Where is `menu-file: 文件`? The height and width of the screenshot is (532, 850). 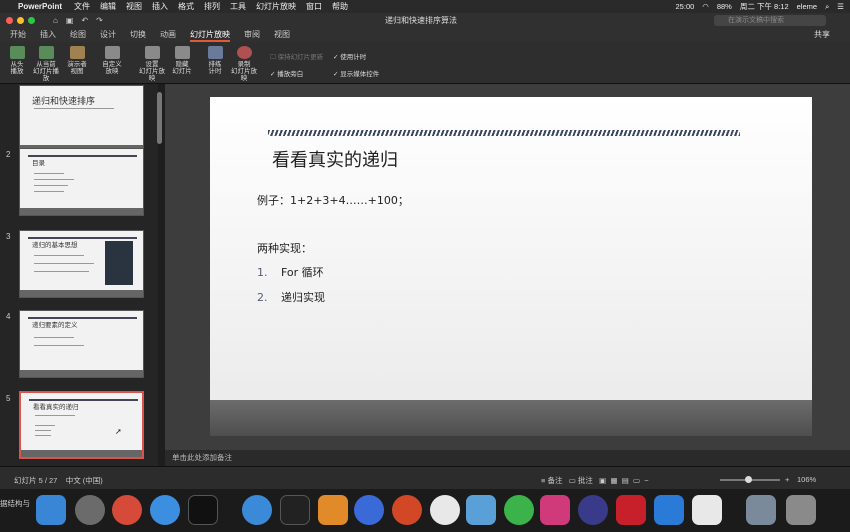 menu-file: 文件 is located at coordinates (82, 6).